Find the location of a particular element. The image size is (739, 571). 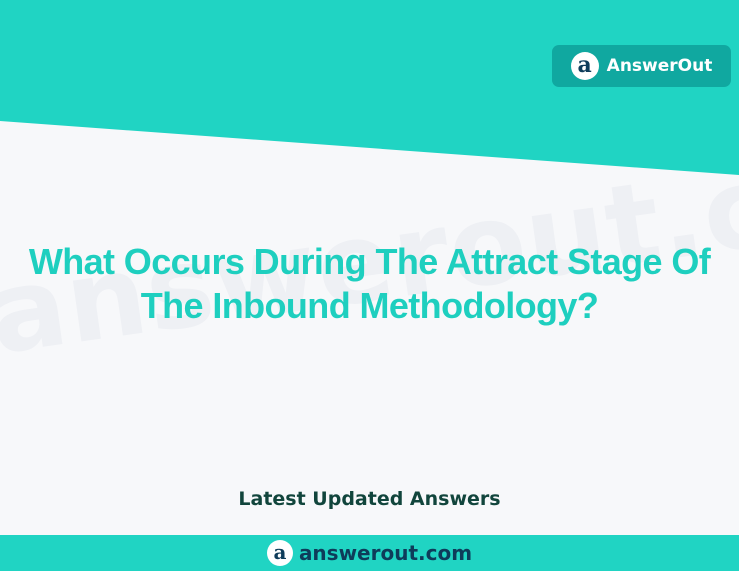

footer-logo-glyph: a is located at coordinates (280, 551).